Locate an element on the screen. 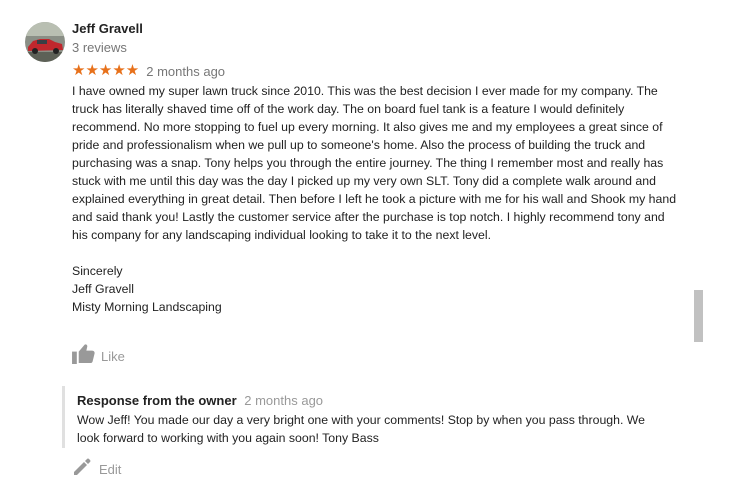  star-rating: ★★★★★ is located at coordinates (106, 70).